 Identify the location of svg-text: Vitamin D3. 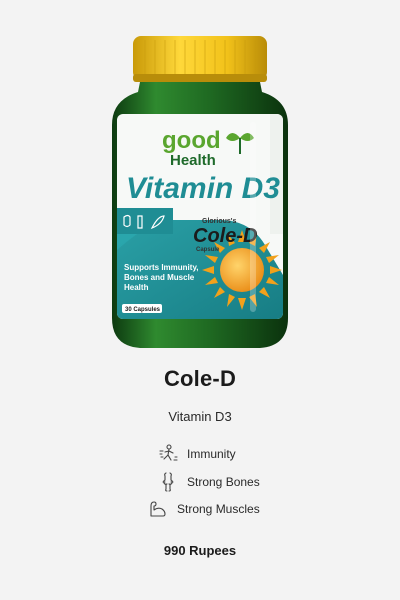
(203, 188).